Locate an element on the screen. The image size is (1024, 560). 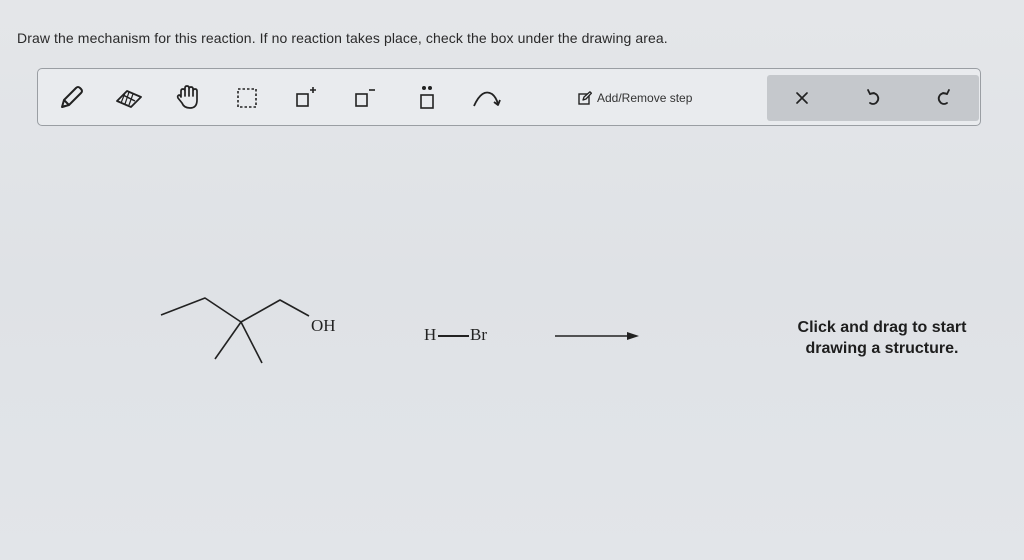
eraser-icon is located at coordinates (129, 99).